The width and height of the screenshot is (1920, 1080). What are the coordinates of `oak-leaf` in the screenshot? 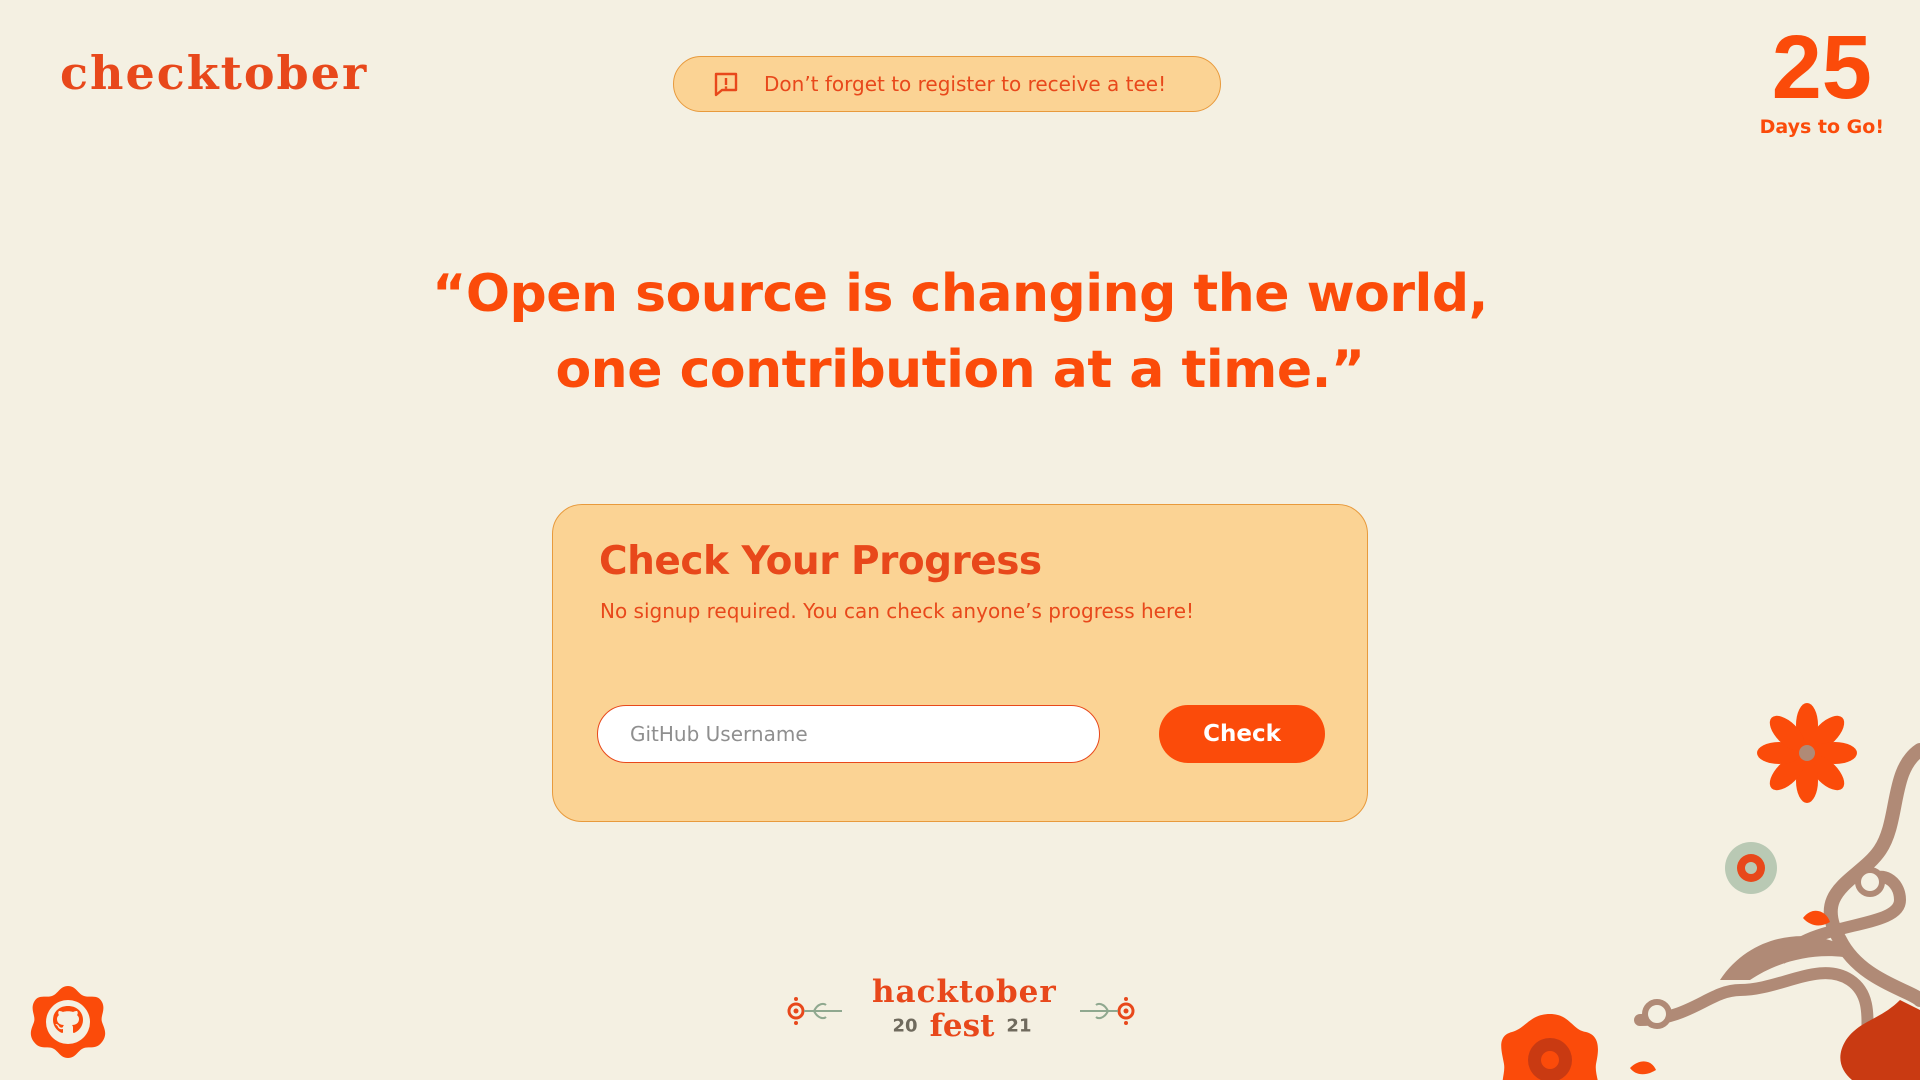 It's located at (1880, 1040).